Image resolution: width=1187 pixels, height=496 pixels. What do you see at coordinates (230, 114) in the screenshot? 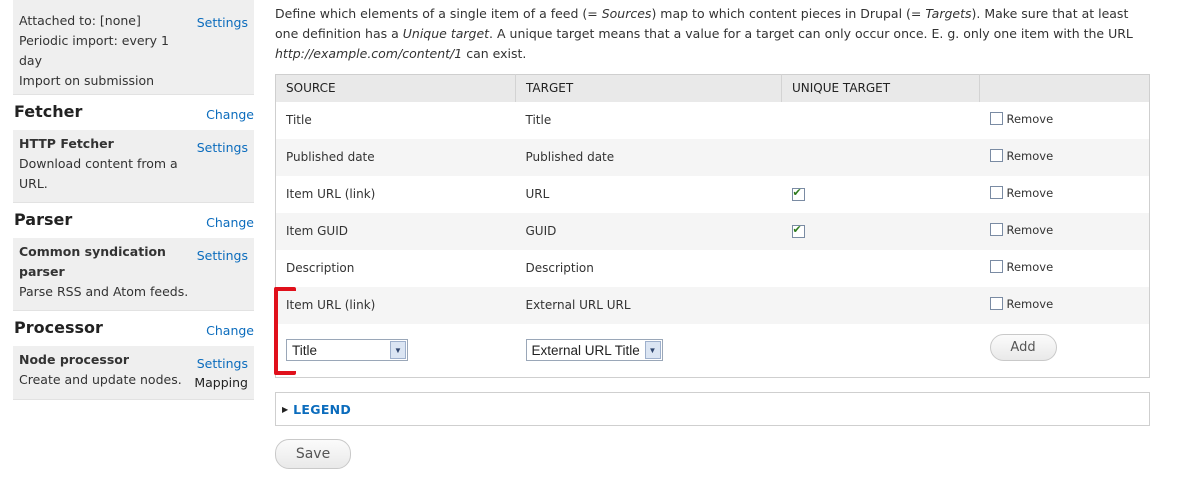
I see `fetcher-change-link: Change` at bounding box center [230, 114].